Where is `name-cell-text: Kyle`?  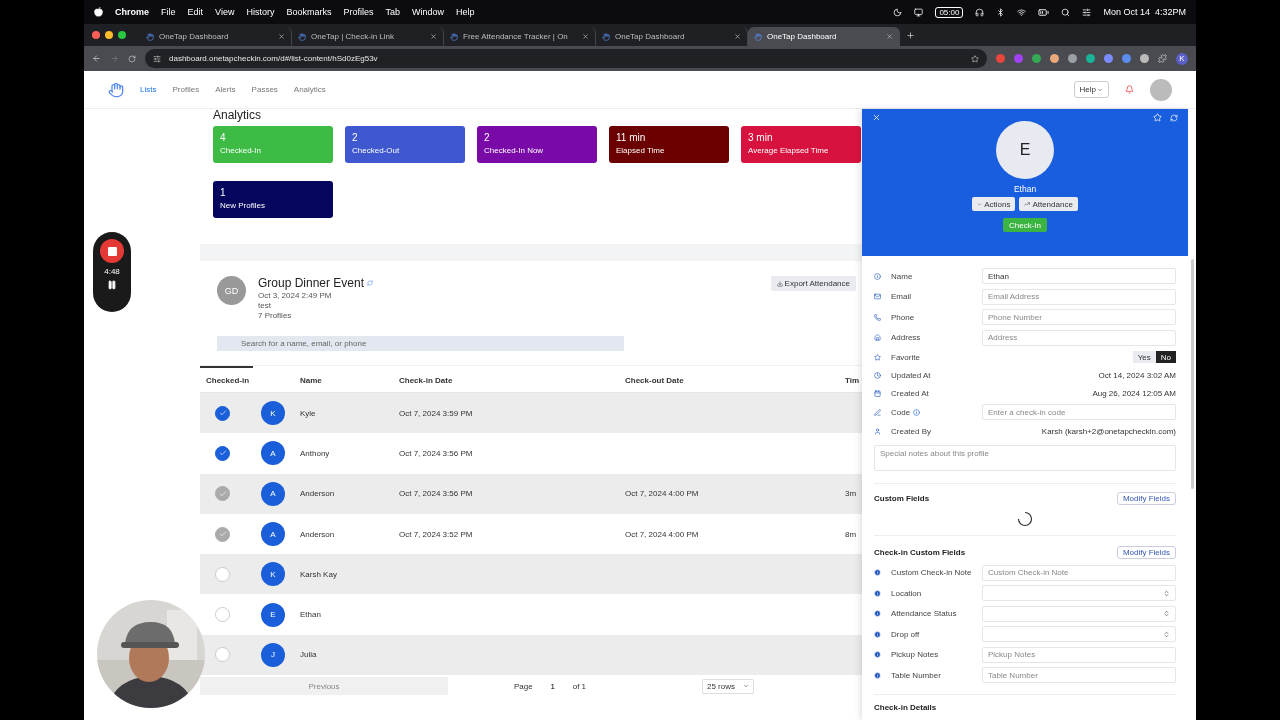 name-cell-text: Kyle is located at coordinates (308, 413).